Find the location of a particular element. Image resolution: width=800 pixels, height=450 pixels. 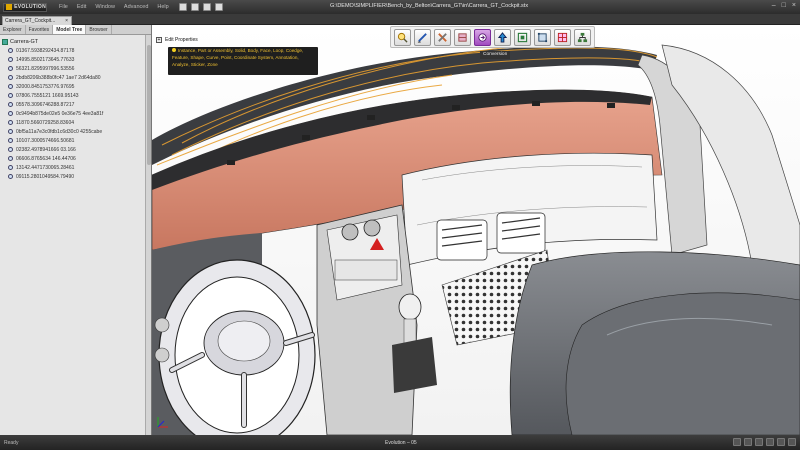

tree-item: 32000.8451753776.97695 is located at coordinates (75, 86).